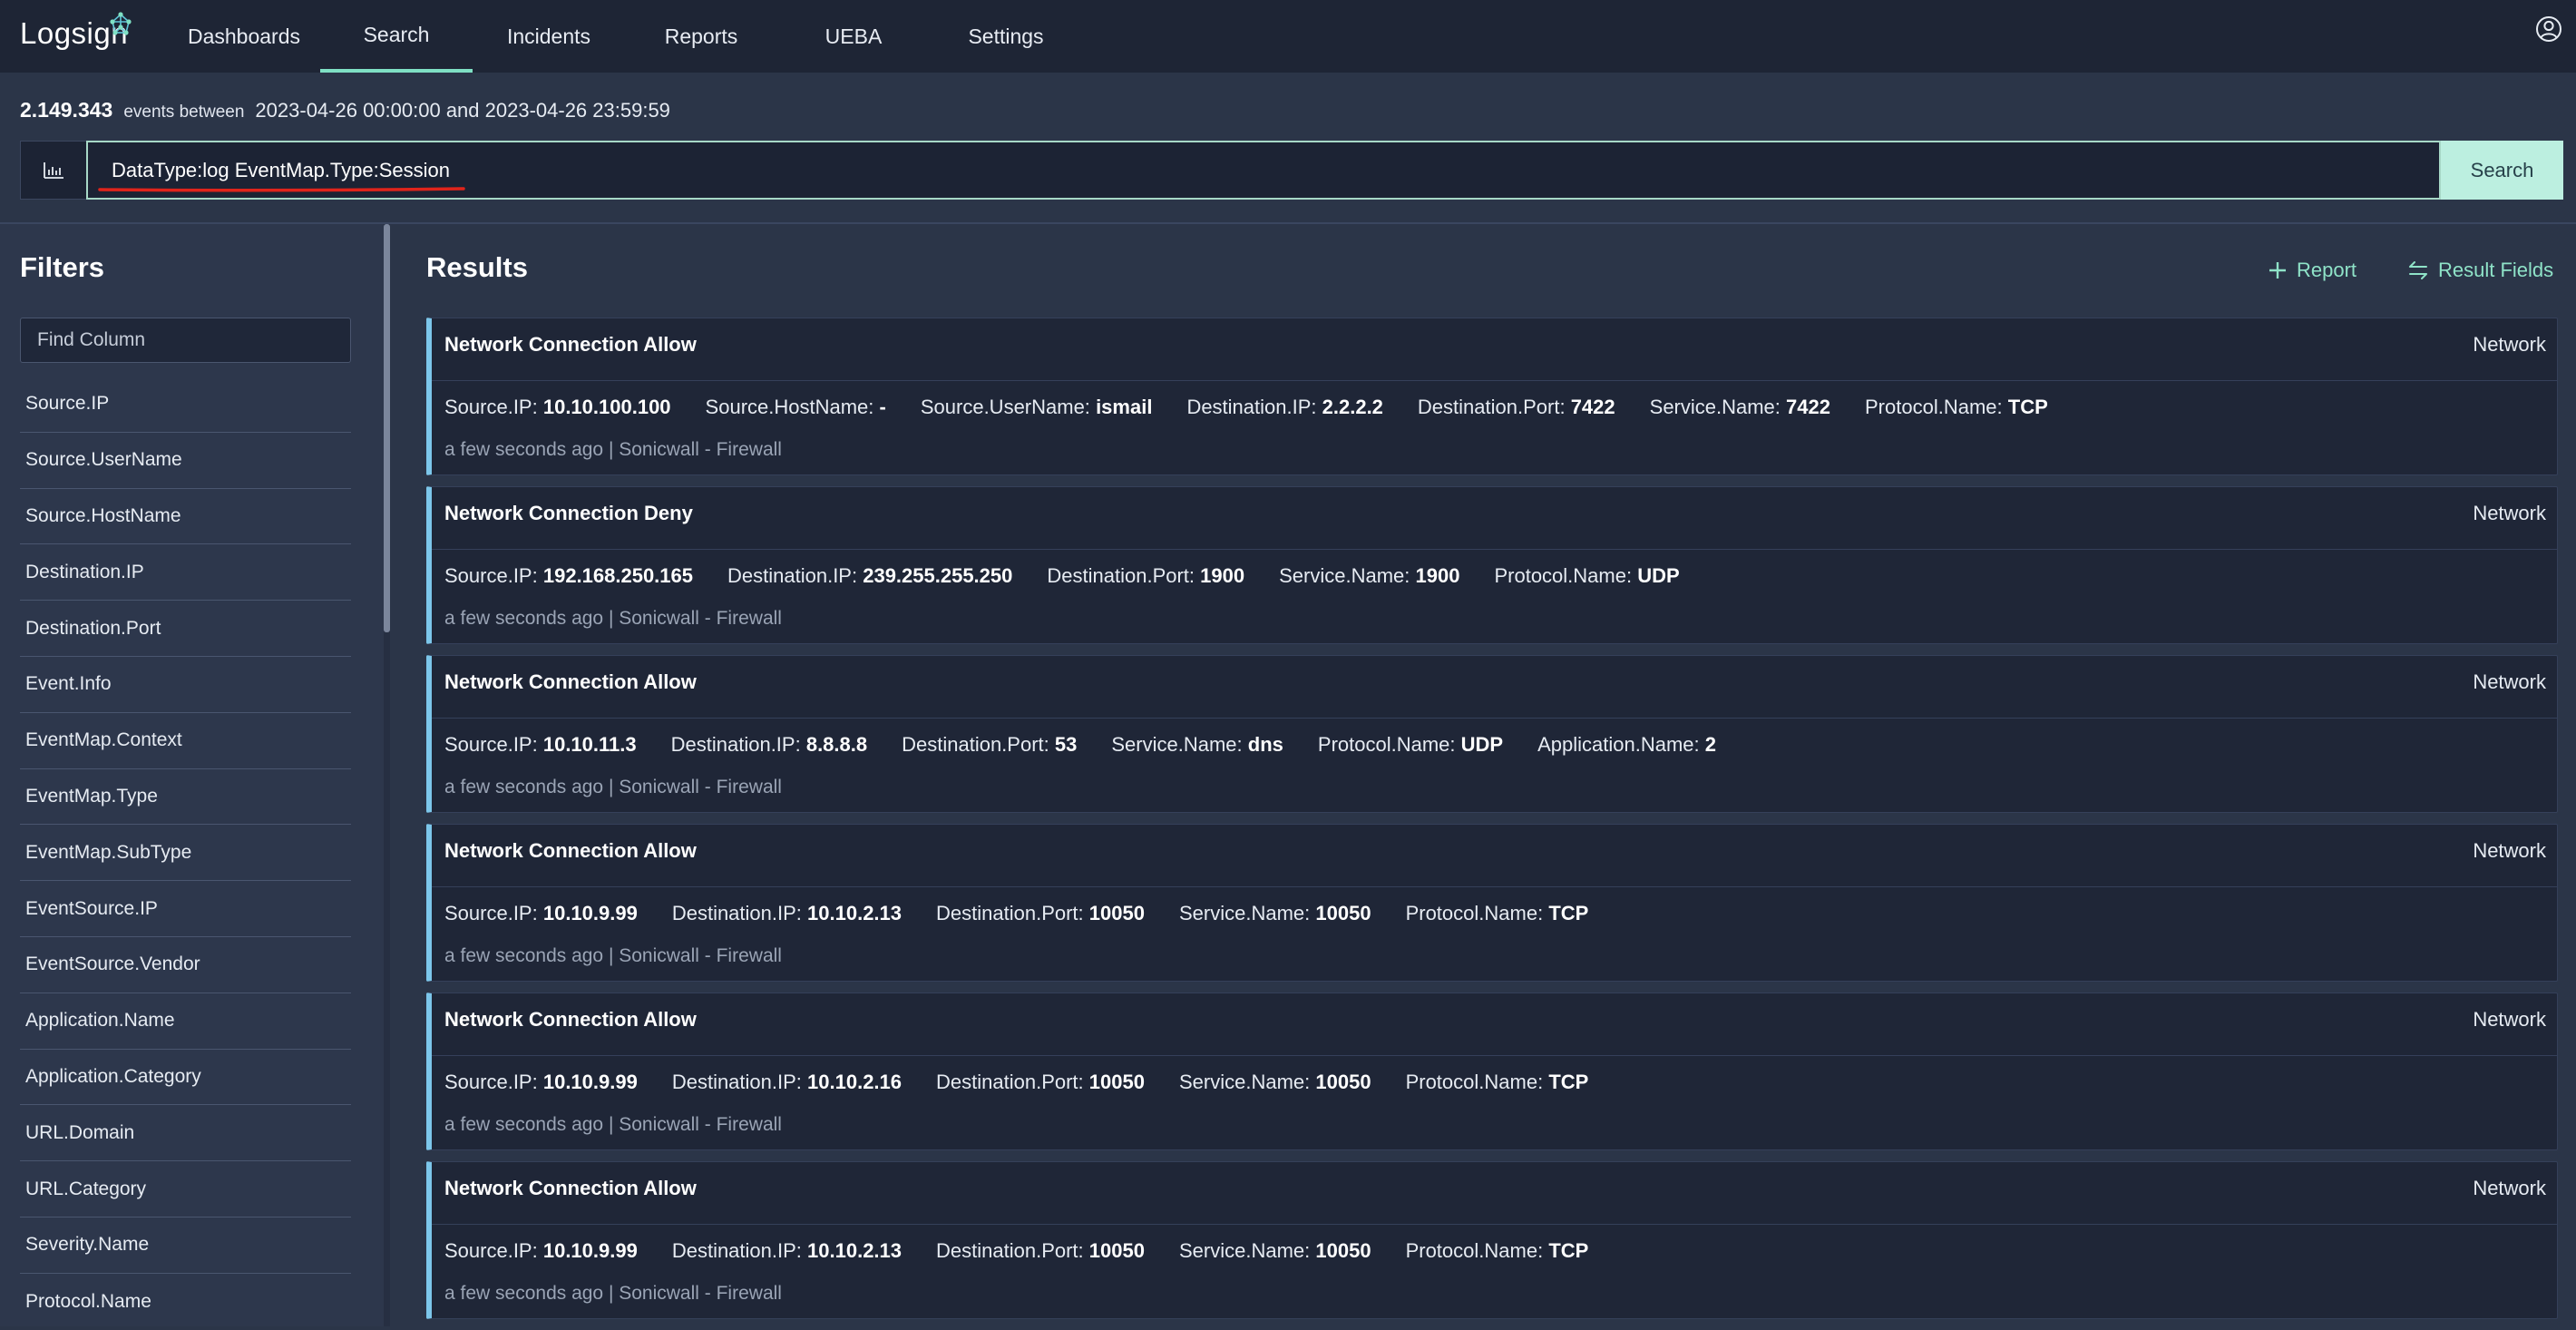 This screenshot has height=1330, width=2576. I want to click on user-account-icon, so click(2548, 29).